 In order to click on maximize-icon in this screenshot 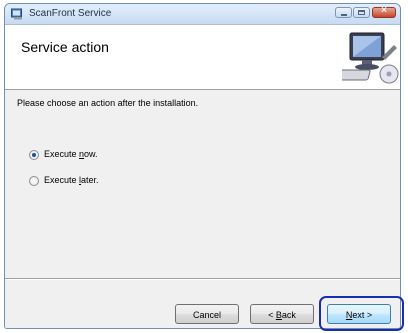, I will do `click(361, 12)`.